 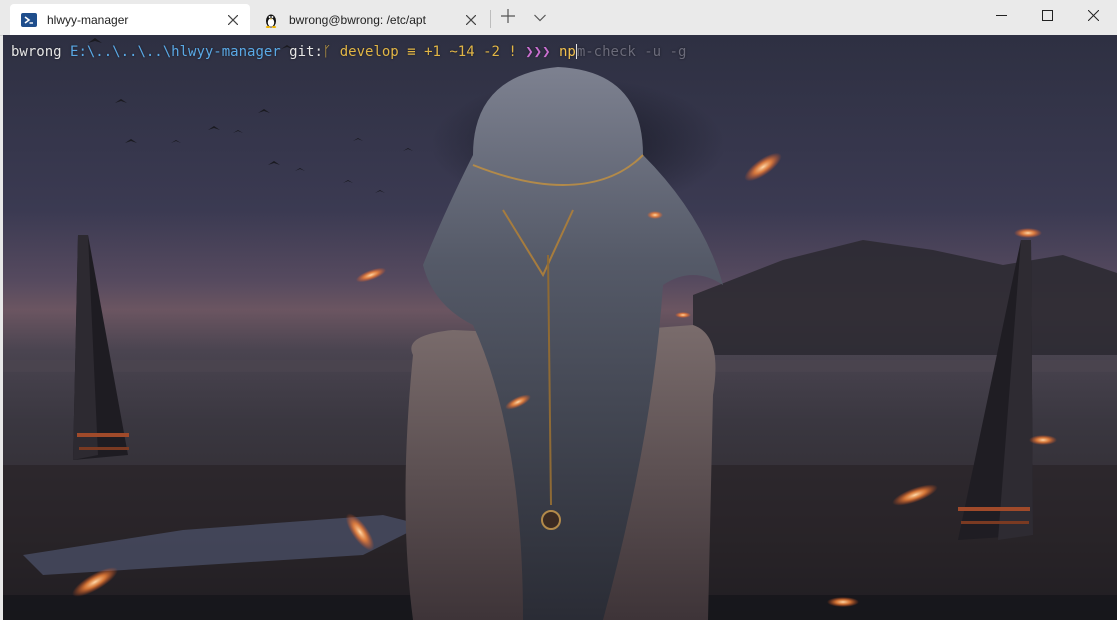 I want to click on typed-command: np, so click(x=567, y=52).